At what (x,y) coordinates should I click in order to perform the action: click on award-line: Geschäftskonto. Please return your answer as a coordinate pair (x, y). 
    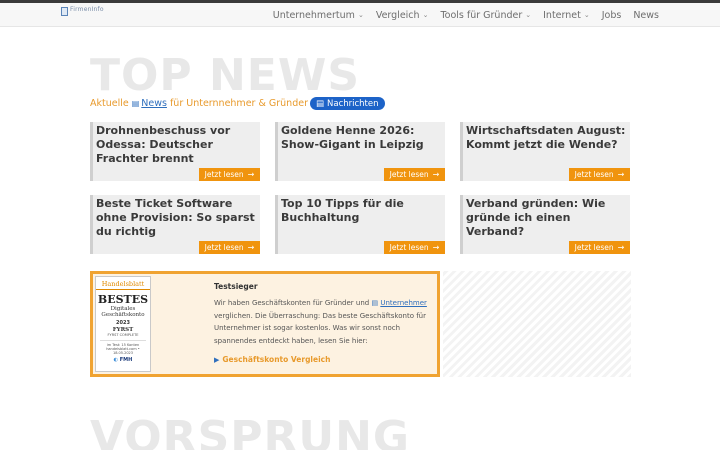
    Looking at the image, I should click on (123, 315).